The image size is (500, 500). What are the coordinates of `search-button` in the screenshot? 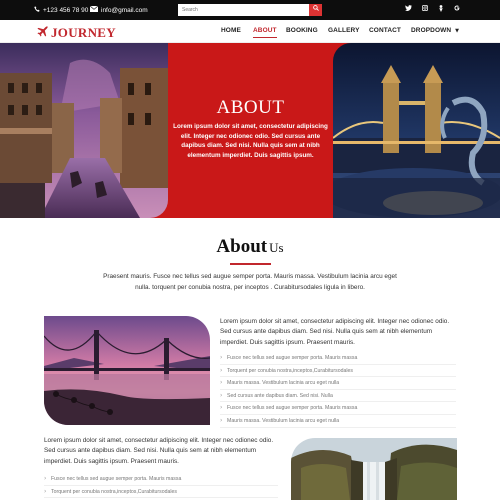 It's located at (315, 10).